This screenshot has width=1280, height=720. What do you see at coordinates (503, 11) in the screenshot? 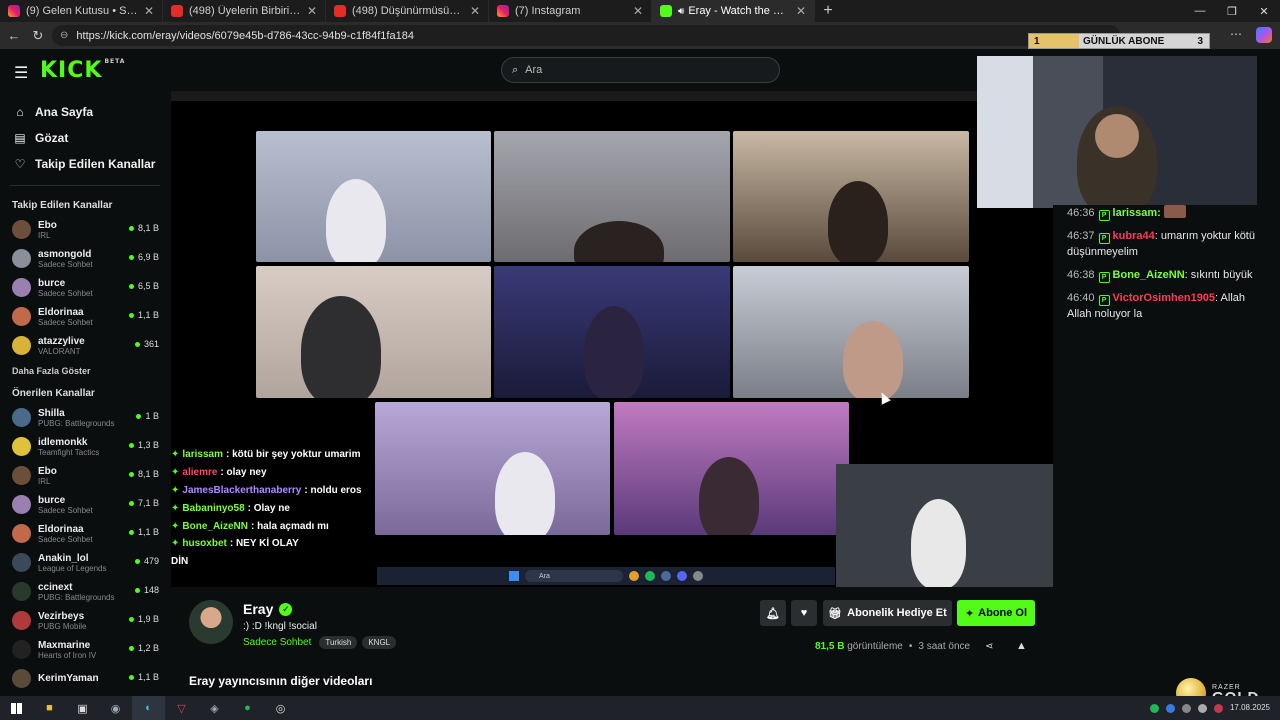
I see `instagram-icon` at bounding box center [503, 11].